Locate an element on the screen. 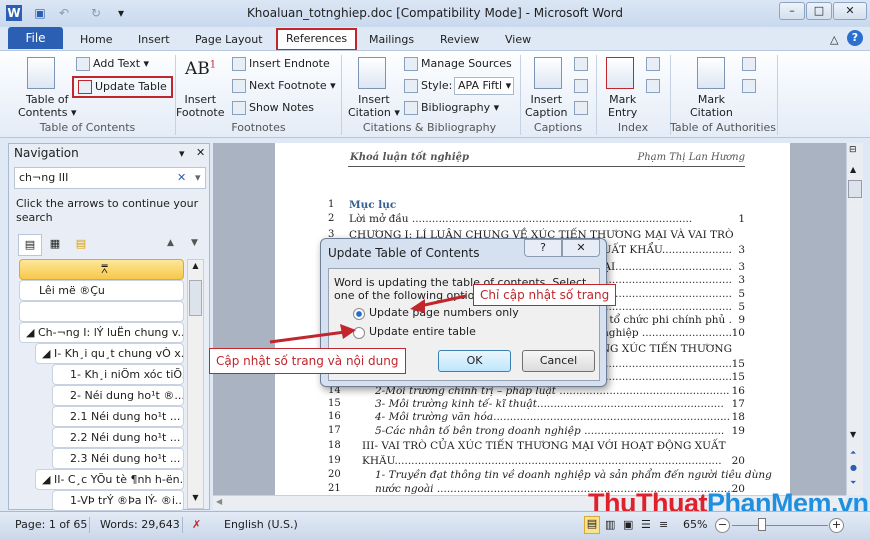 The image size is (870, 539). zoom-level: 65% is located at coordinates (695, 524).